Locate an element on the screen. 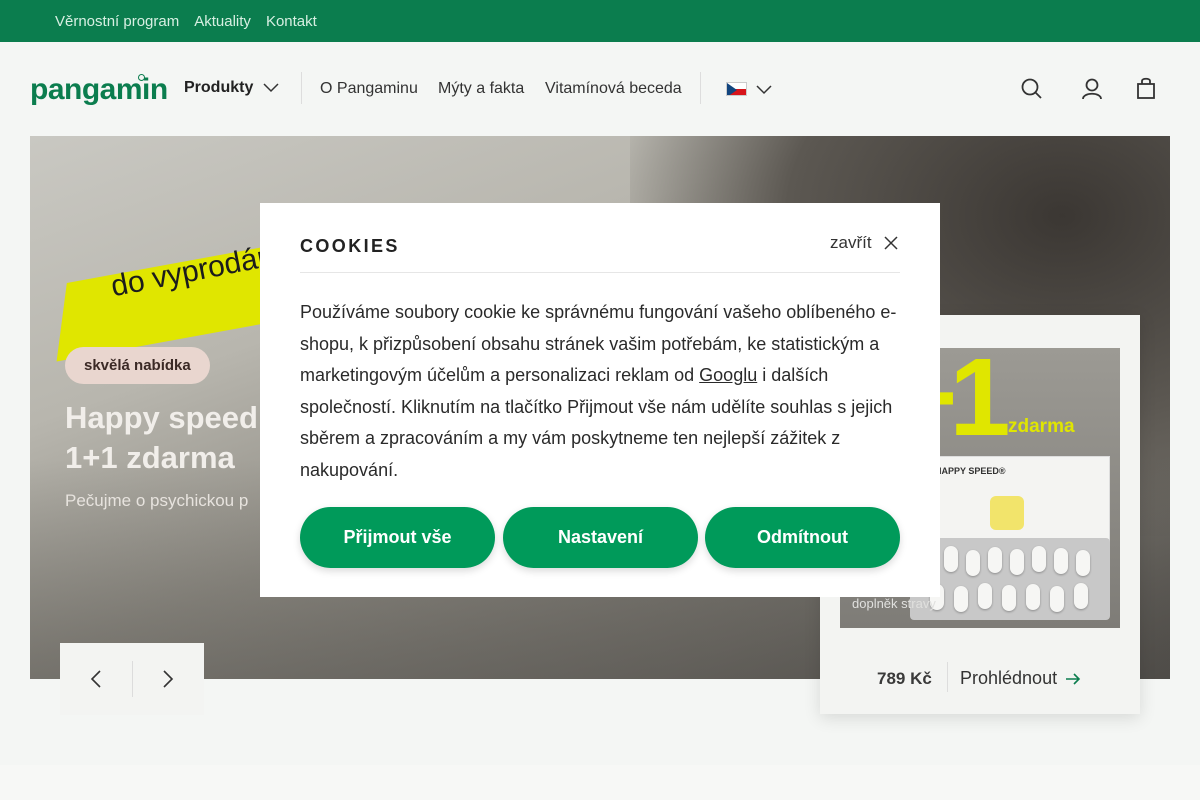 The width and height of the screenshot is (1200, 800). close-label: zavřít is located at coordinates (851, 242).